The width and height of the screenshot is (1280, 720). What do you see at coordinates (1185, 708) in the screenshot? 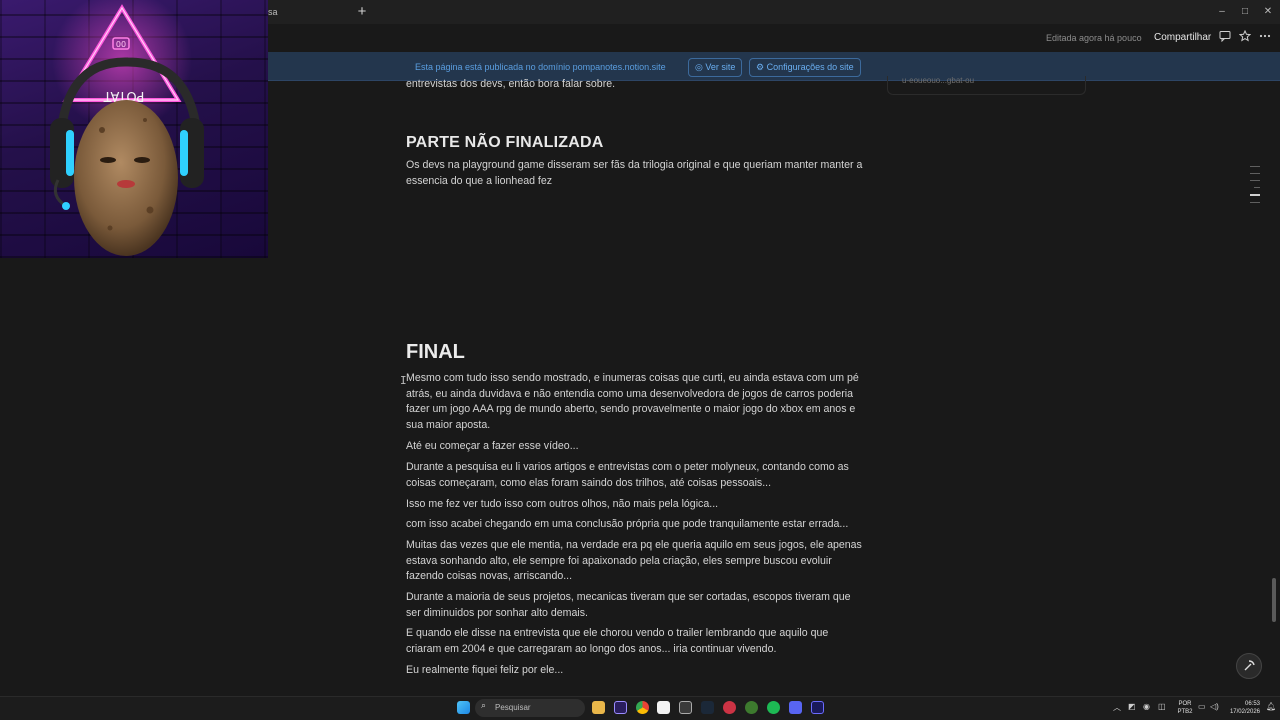
I see `language-indicator: POR PTB2` at bounding box center [1185, 708].